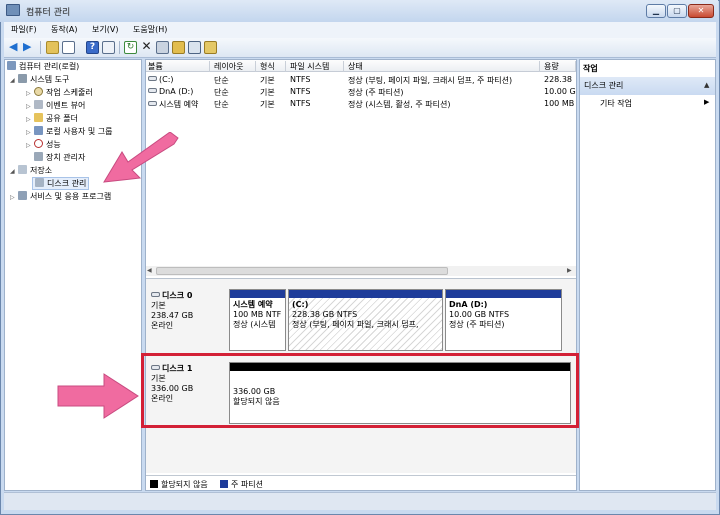 This screenshot has width=720, height=515. Describe the element at coordinates (38, 156) in the screenshot. I see `device-icon` at that location.